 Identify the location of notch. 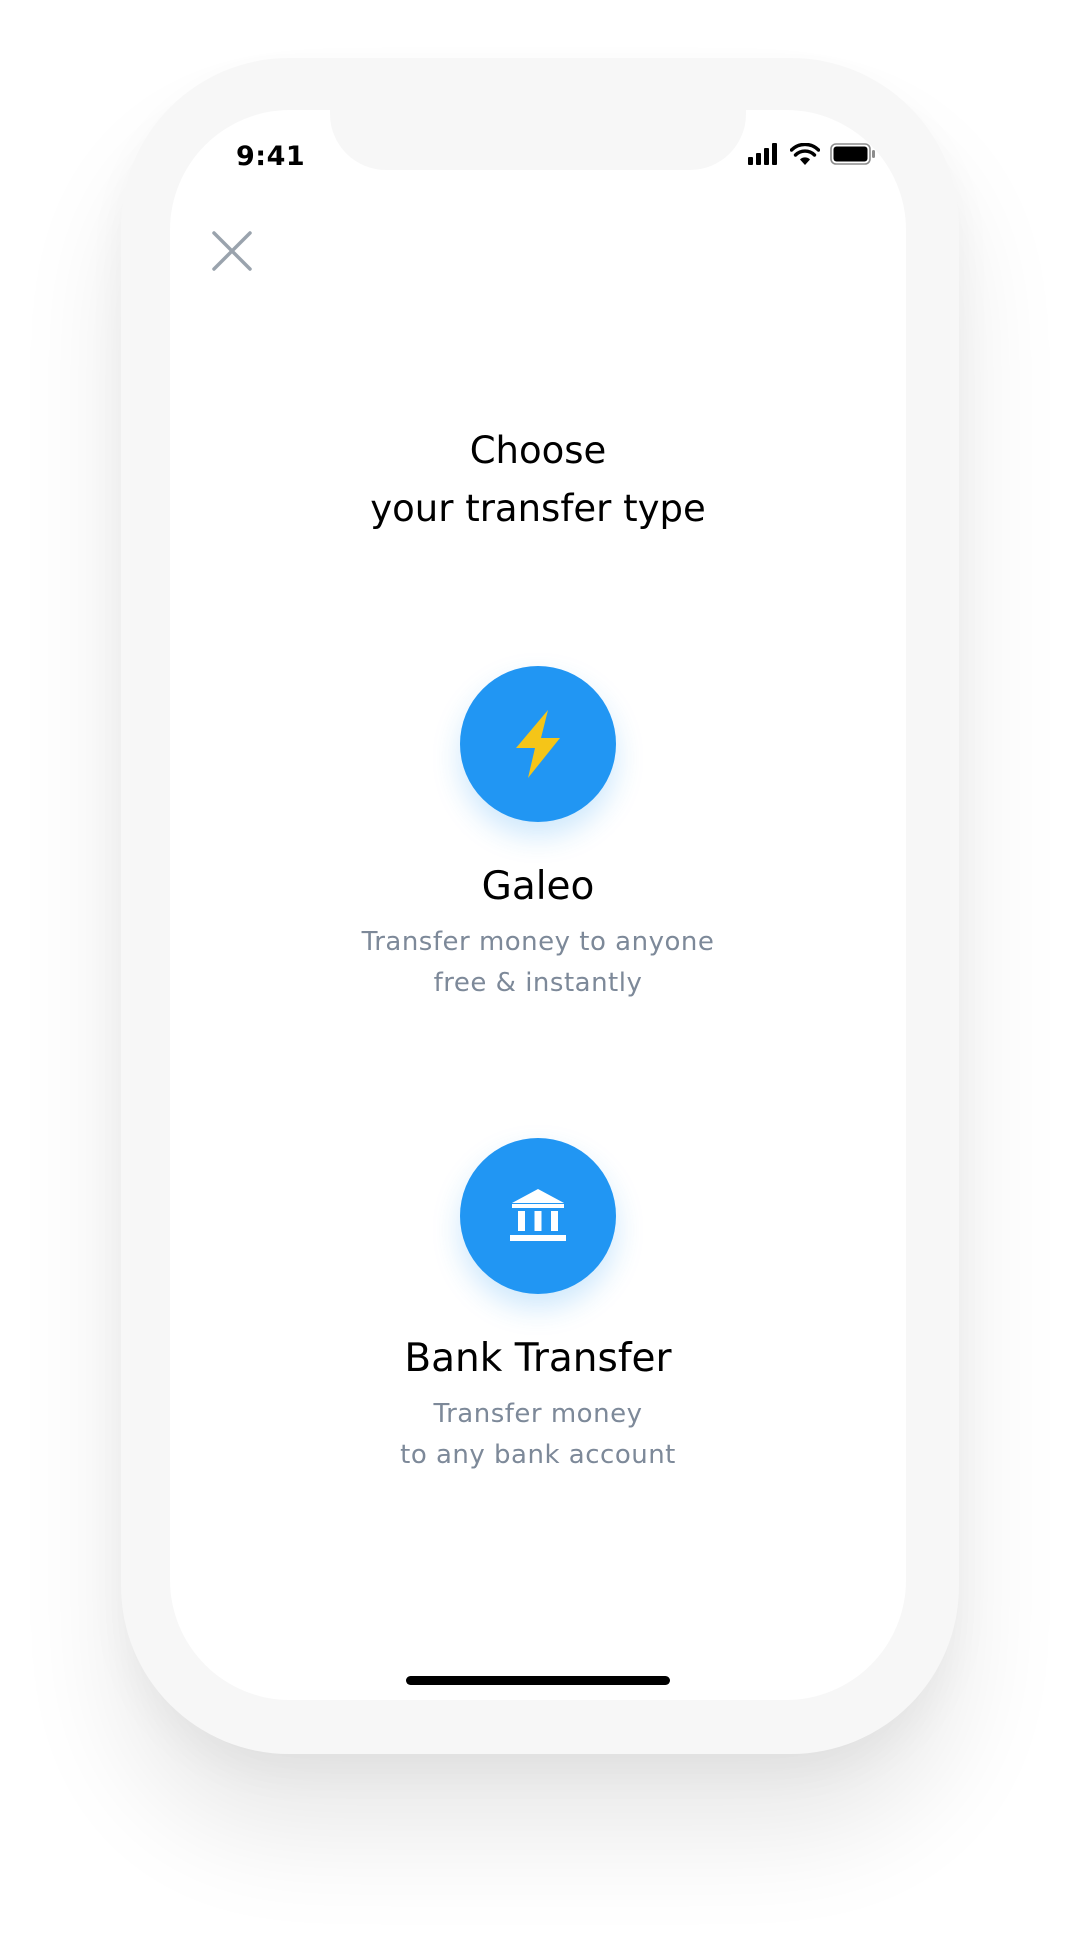
(538, 140).